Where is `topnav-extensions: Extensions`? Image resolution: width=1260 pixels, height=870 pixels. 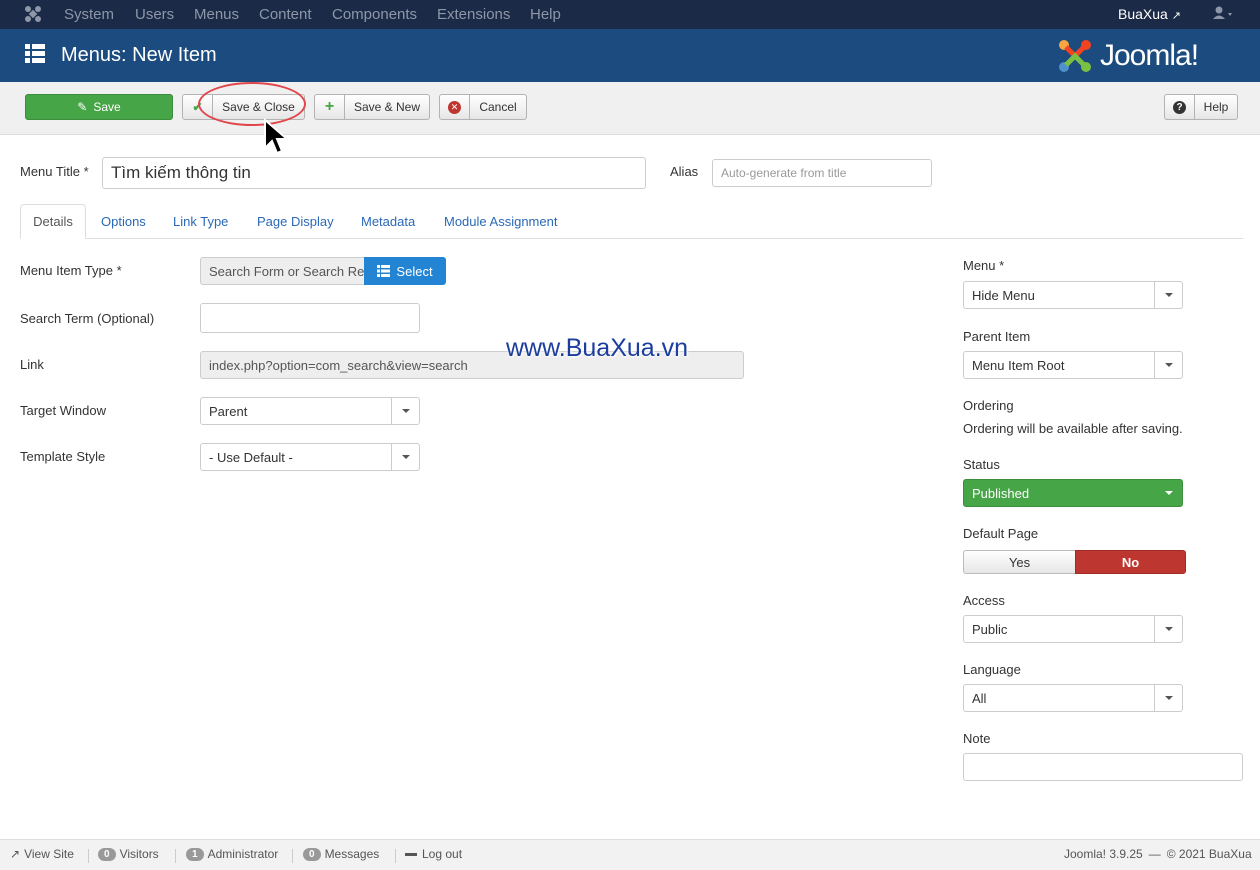 topnav-extensions: Extensions is located at coordinates (473, 14).